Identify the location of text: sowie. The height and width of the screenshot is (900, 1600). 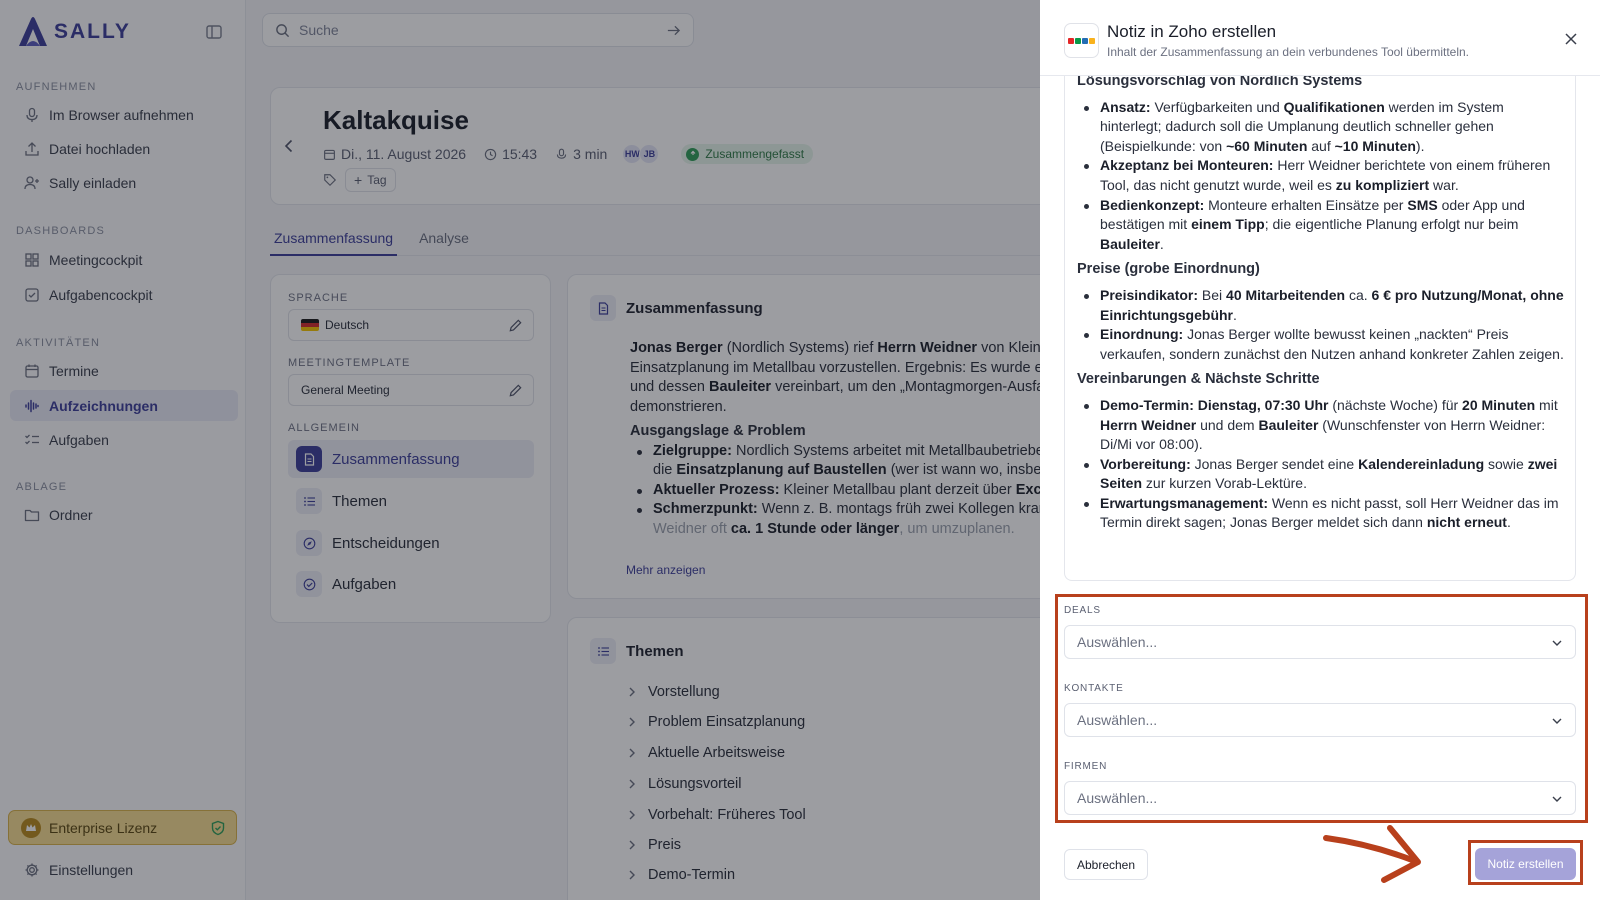
(1506, 463).